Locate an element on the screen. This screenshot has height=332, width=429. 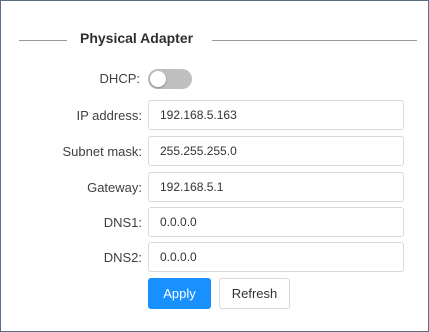
dns1-label: DNS1: is located at coordinates (122, 222).